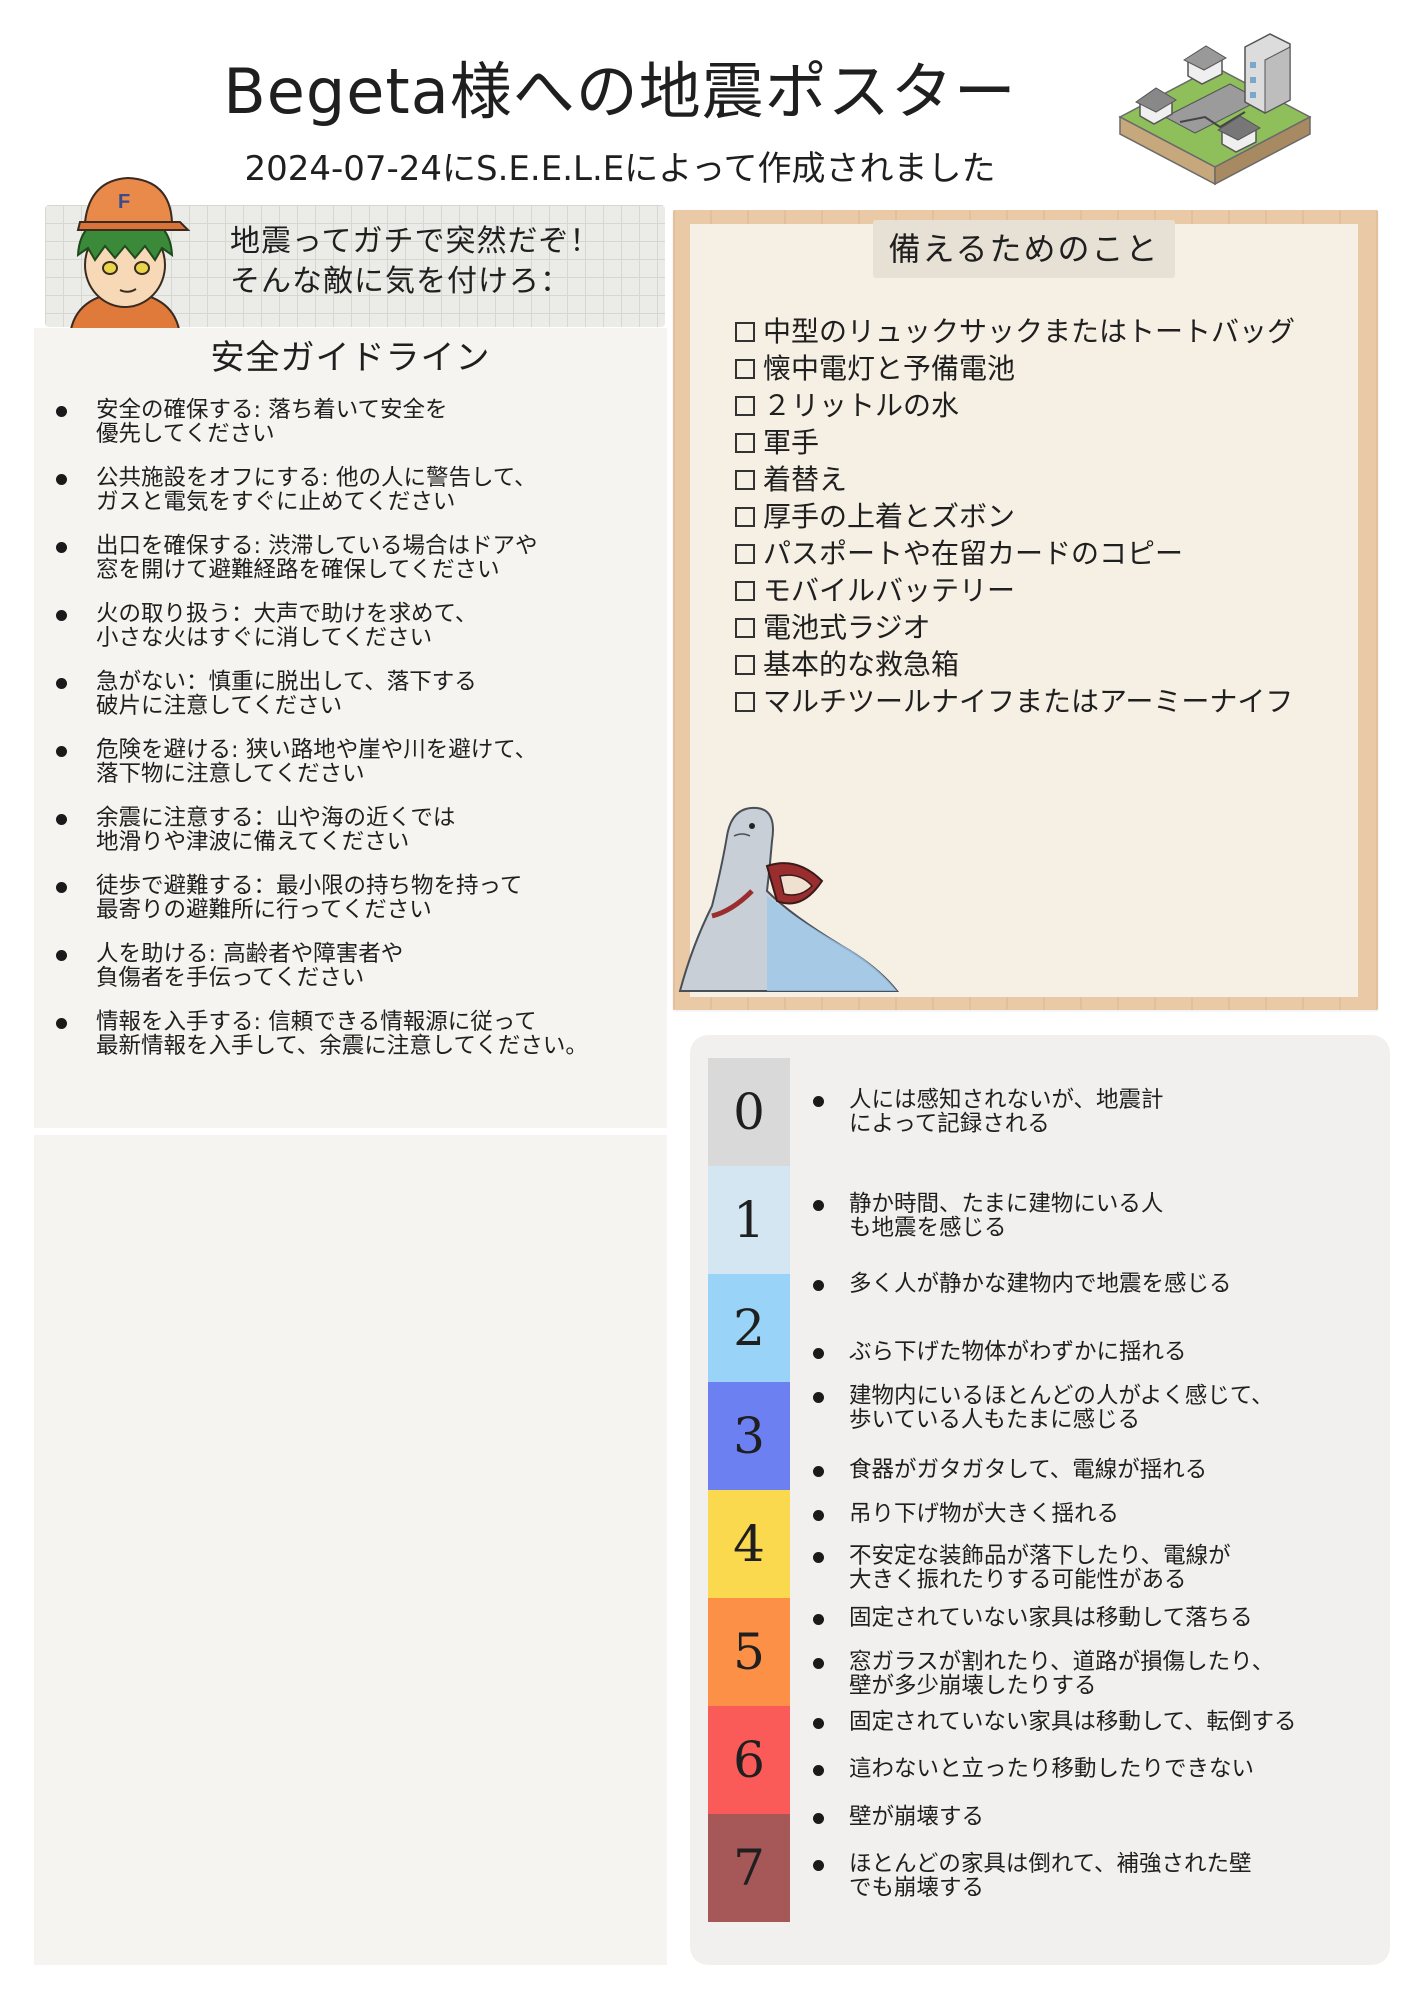  I want to click on checklist-item: 厚手の上着とズボン, so click(1045, 516).